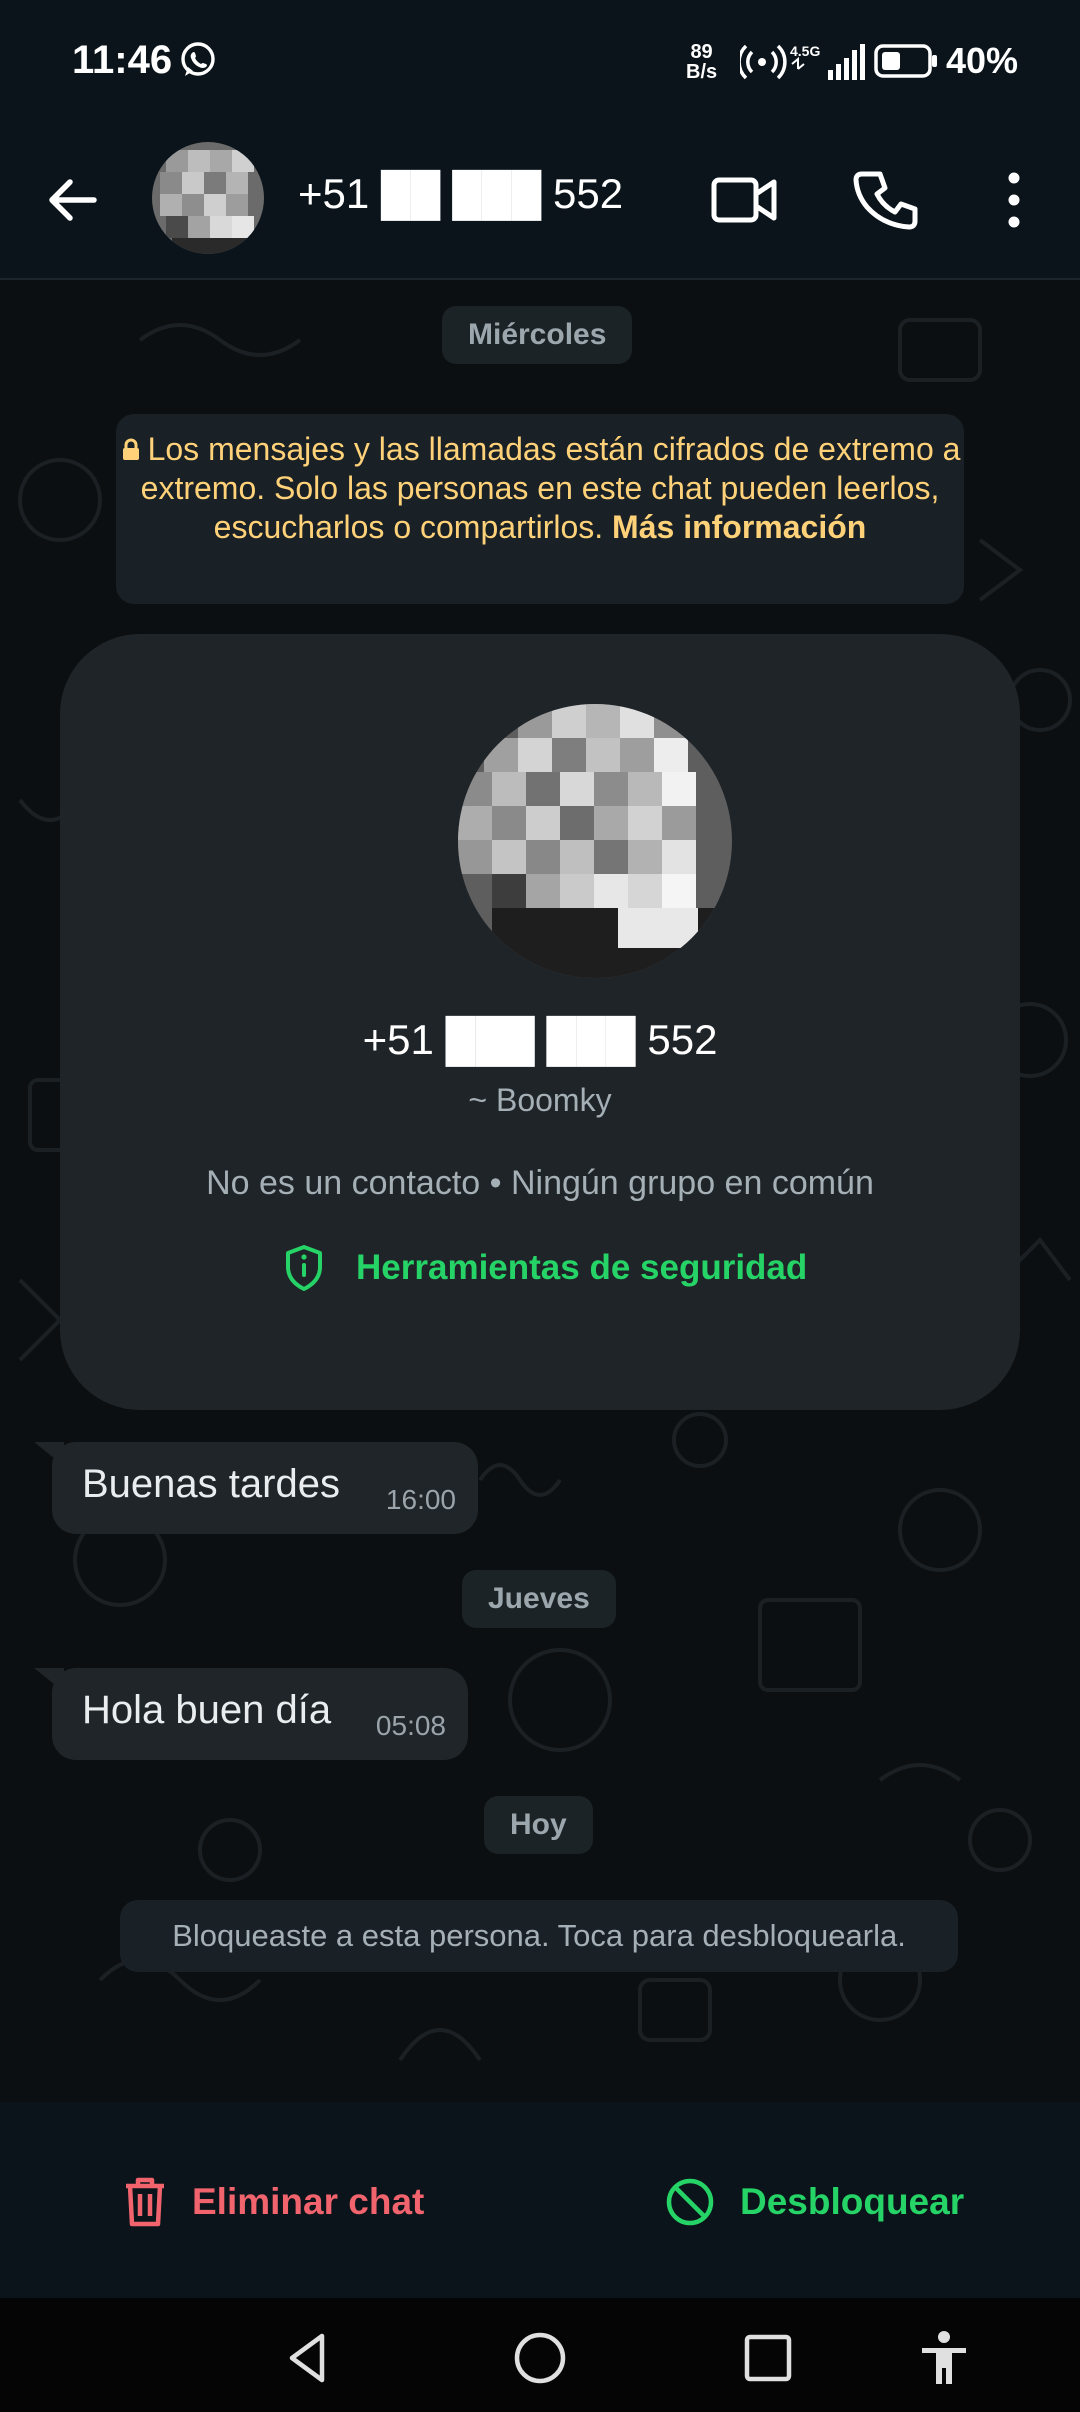 The image size is (1080, 2412). I want to click on message-text: Buenas tardes, so click(211, 1484).